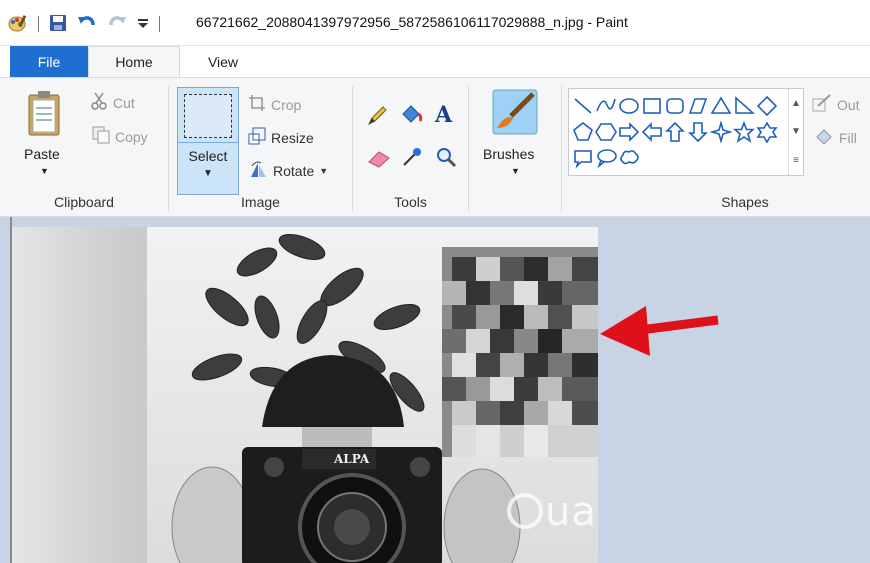 This screenshot has width=870, height=563. Describe the element at coordinates (659, 331) in the screenshot. I see `annotation-arrow` at that location.